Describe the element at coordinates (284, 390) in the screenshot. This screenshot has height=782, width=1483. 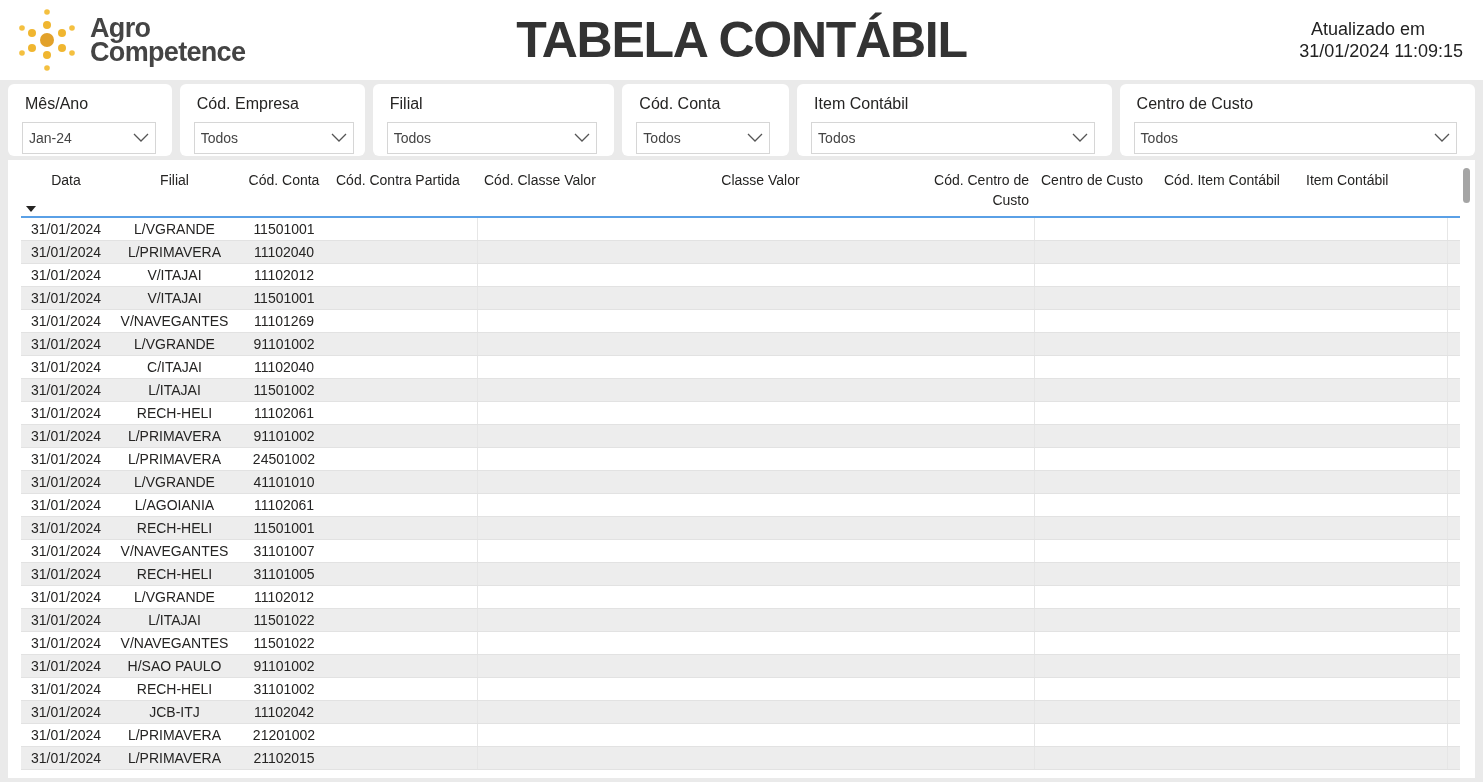
I see `table-cell-text: 11501002` at that location.